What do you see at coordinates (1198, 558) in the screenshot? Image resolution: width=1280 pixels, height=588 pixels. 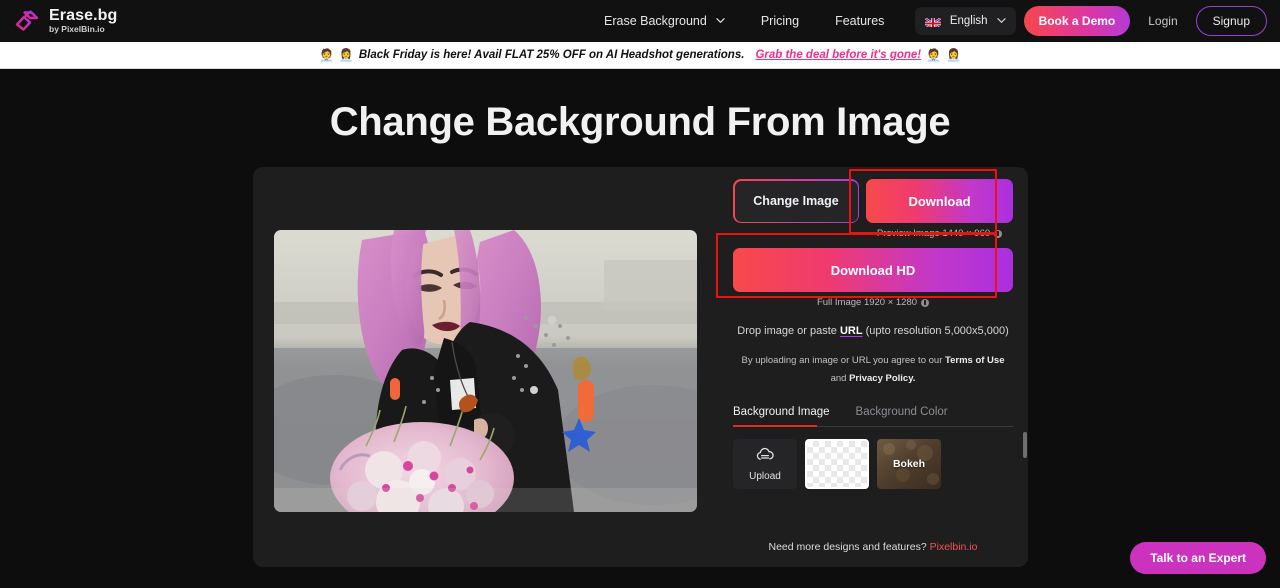 I see `talk-to-an-expert-button: Talk to an Expert` at bounding box center [1198, 558].